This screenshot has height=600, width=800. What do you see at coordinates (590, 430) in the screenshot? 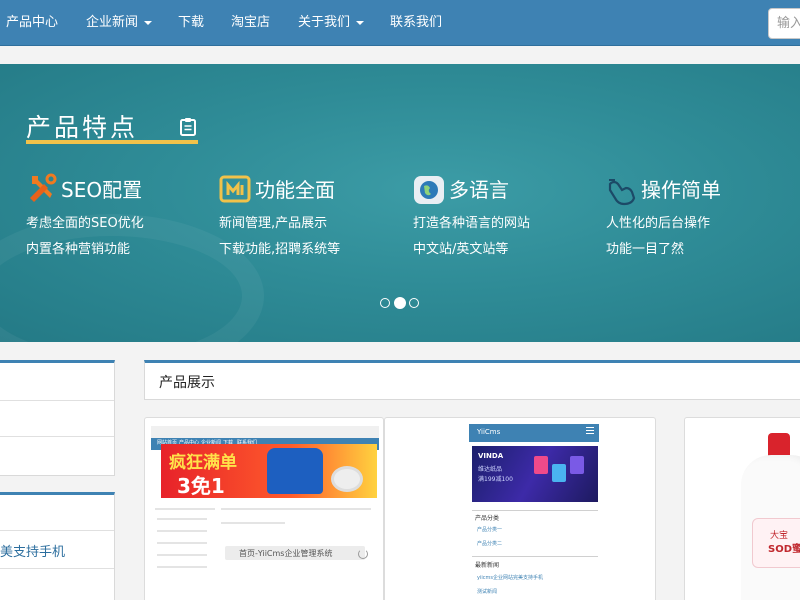
I see `menu-icon` at bounding box center [590, 430].